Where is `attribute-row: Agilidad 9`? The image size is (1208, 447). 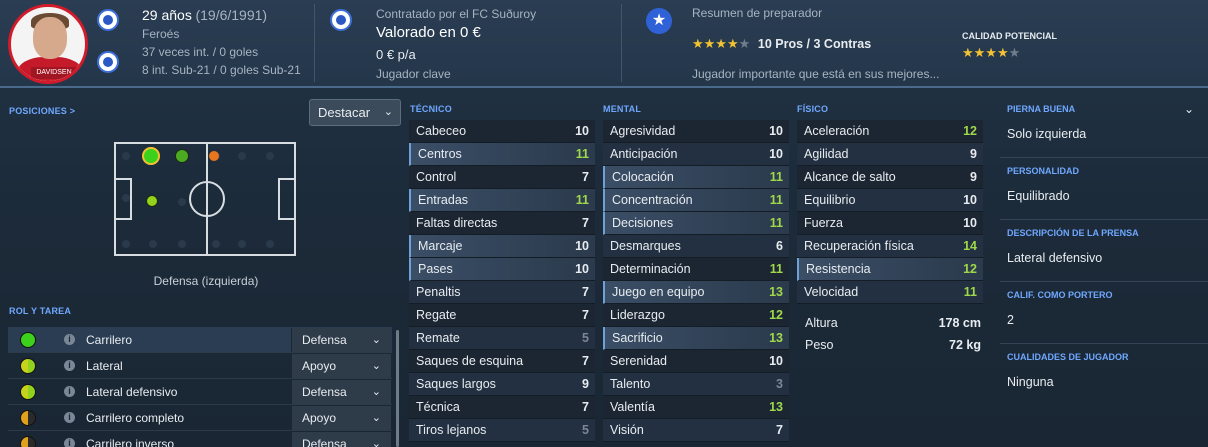
attribute-row: Agilidad 9 is located at coordinates (890, 154).